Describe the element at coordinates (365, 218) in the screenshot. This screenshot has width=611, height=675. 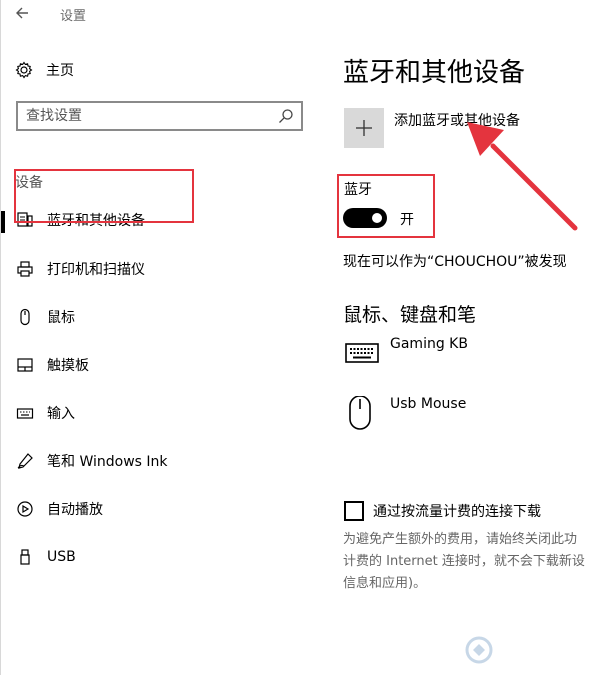
I see `bluetooth-toggle` at that location.